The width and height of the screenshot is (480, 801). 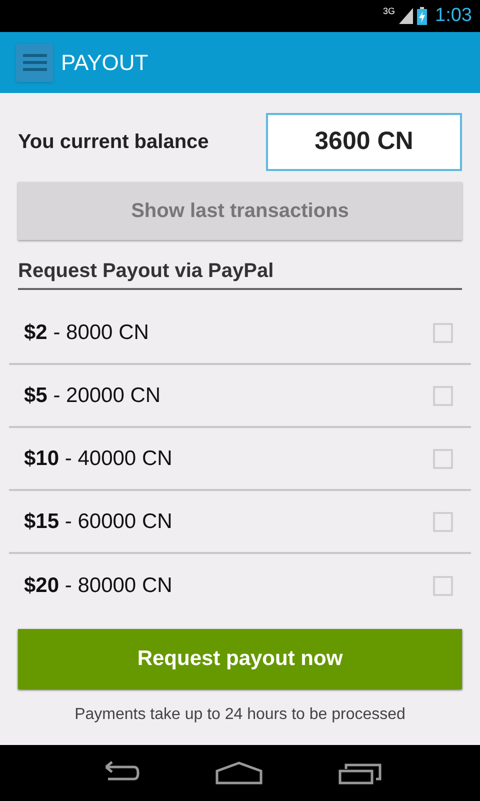 What do you see at coordinates (389, 11) in the screenshot?
I see `network-label: 3G` at bounding box center [389, 11].